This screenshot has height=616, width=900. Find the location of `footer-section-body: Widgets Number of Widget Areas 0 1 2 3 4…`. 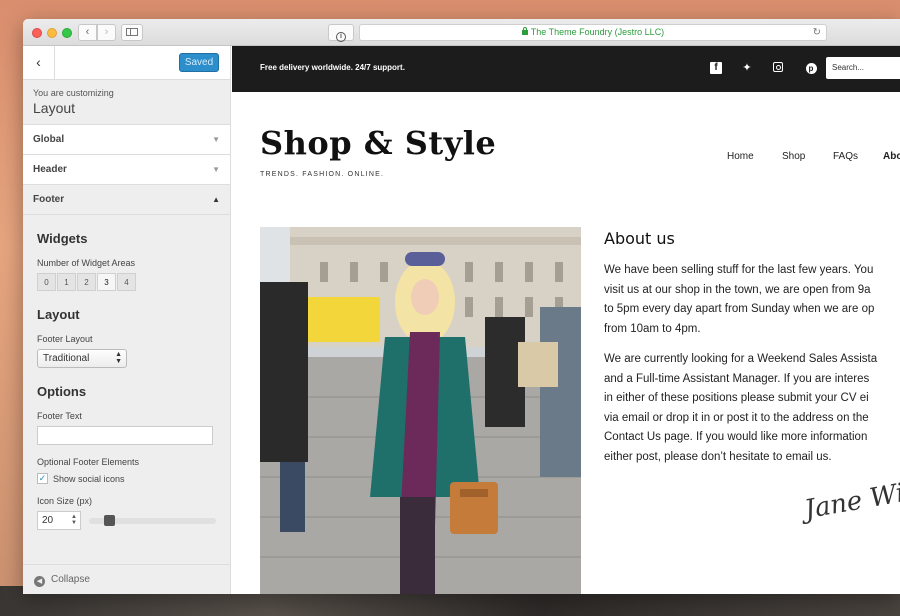

footer-section-body: Widgets Number of Widget Areas 0 1 2 3 4… is located at coordinates (126, 380).